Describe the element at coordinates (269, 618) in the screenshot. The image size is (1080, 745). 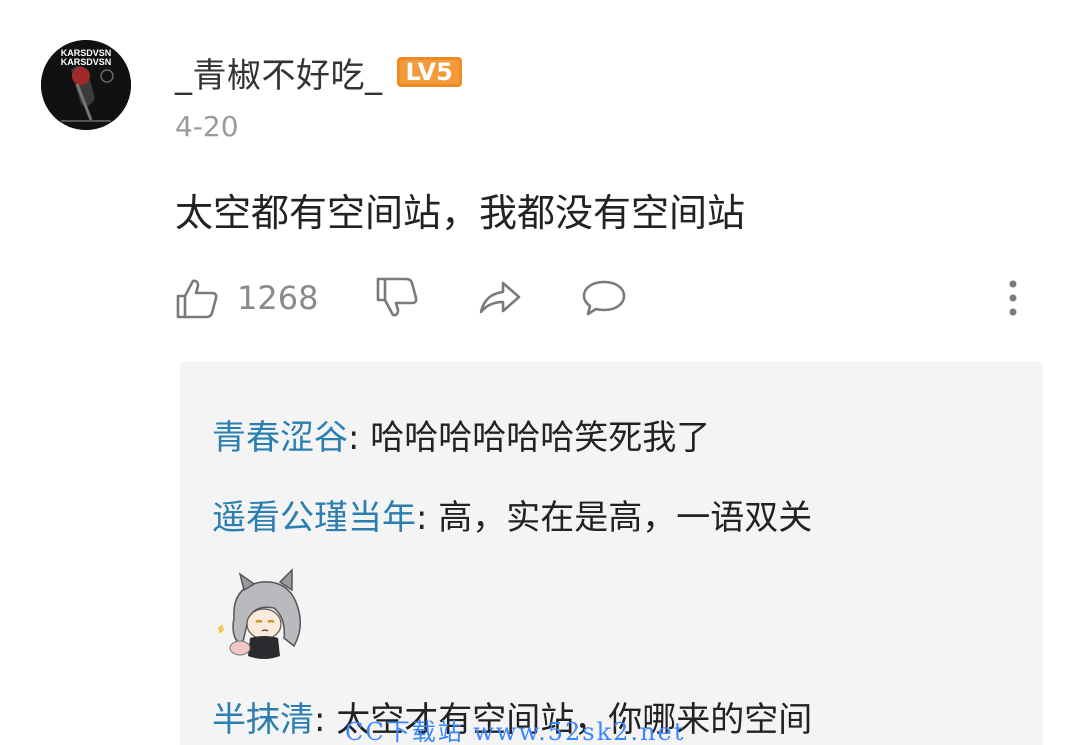
I see `anime-cat-girl-sticker-icon` at that location.